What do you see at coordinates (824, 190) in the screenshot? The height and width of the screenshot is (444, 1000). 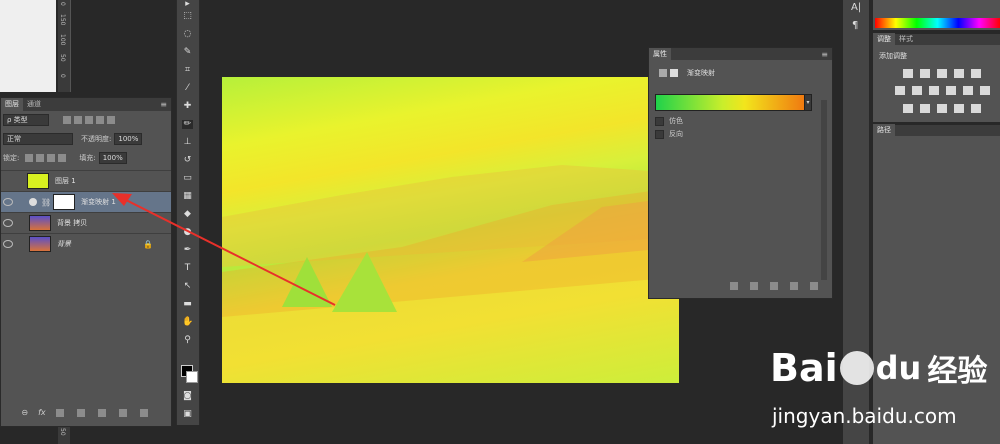 I see `scrollbar` at bounding box center [824, 190].